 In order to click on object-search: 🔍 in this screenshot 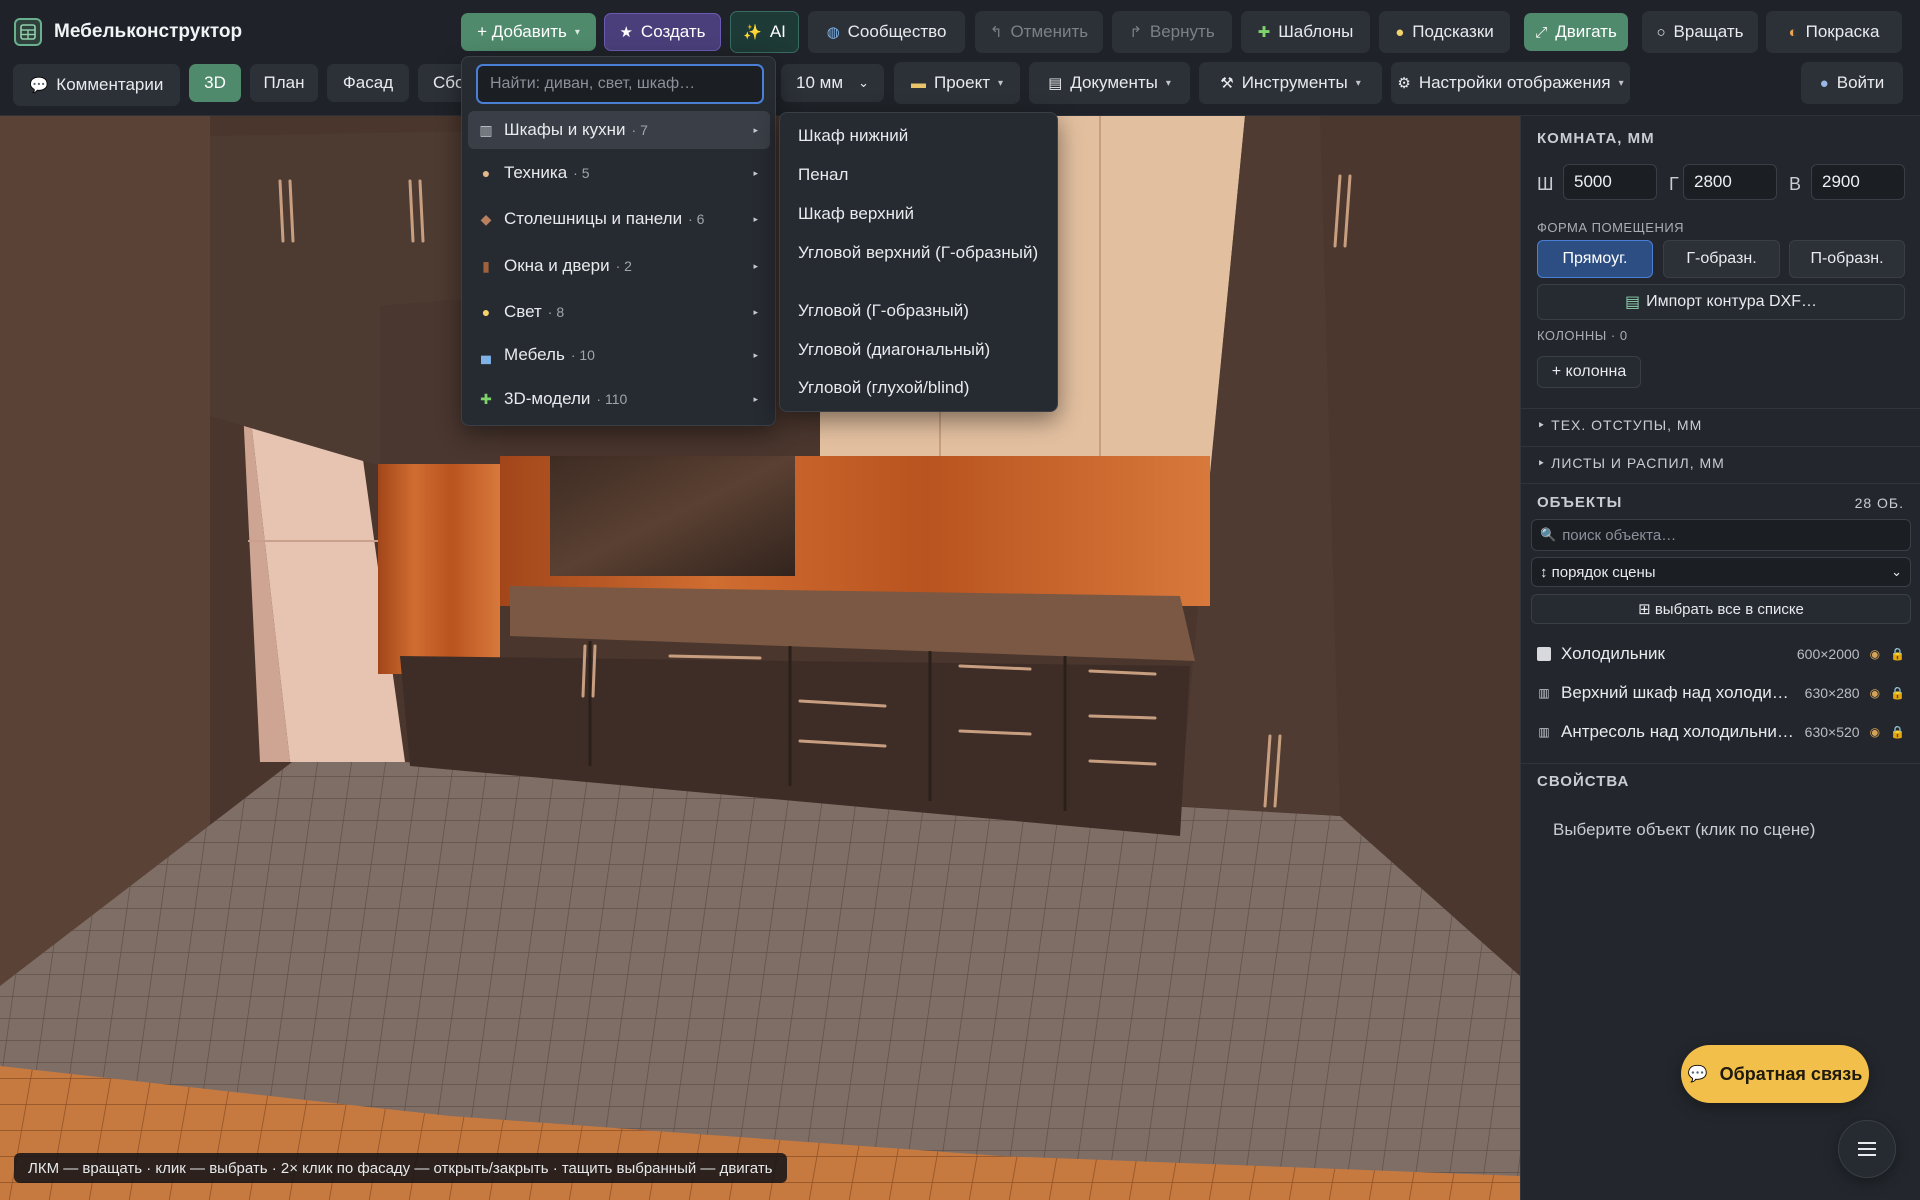, I will do `click(1721, 535)`.